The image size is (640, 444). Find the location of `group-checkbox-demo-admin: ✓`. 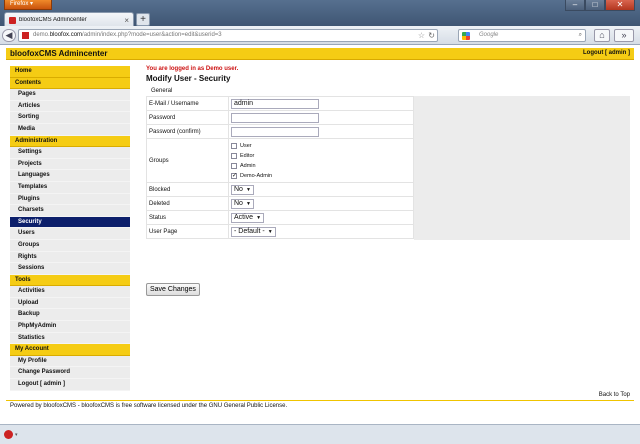

group-checkbox-demo-admin: ✓ is located at coordinates (234, 175).